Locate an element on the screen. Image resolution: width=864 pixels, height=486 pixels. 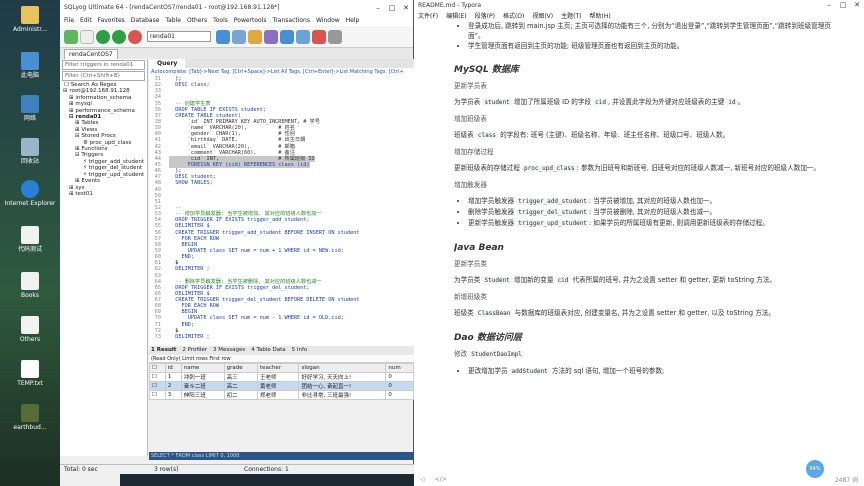
table-cell: 团结一心, 奋起直一! is located at coordinates (342, 385).